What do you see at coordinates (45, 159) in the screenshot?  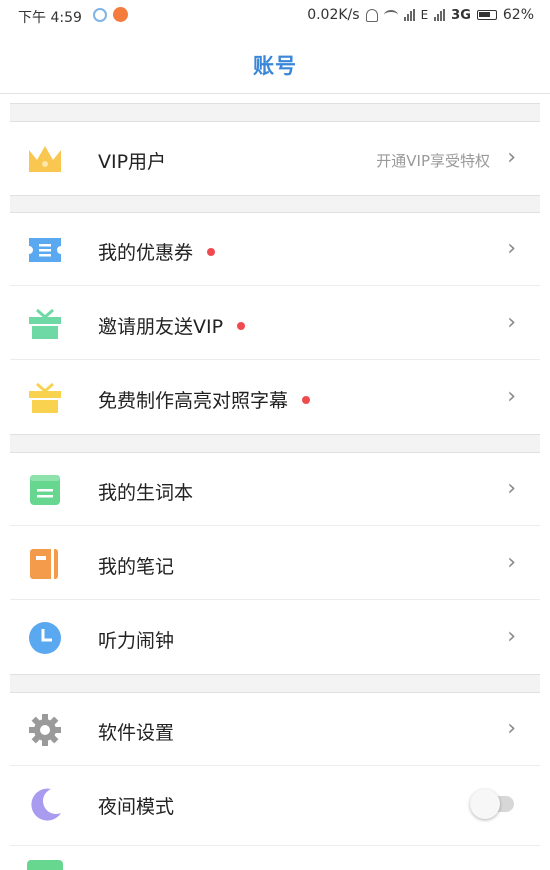 I see `crown-icon` at bounding box center [45, 159].